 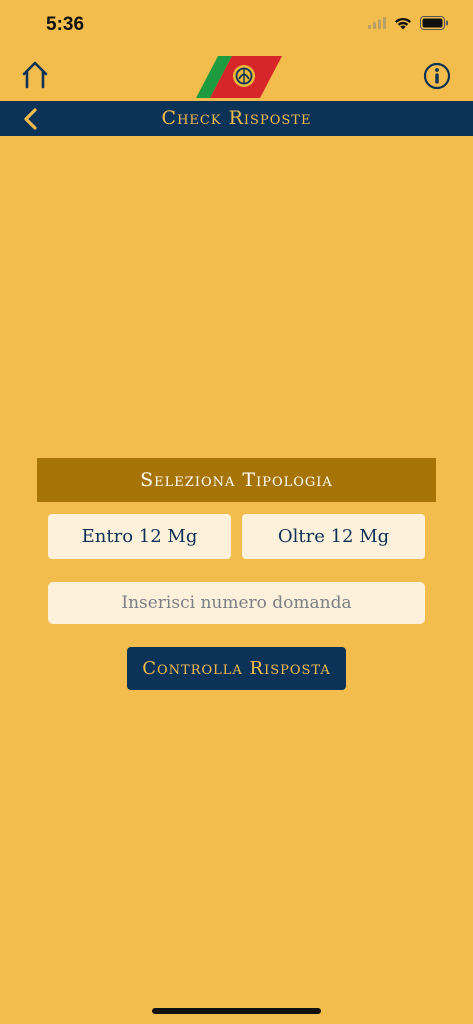 I want to click on check-answer-button: Controlla Risposta, so click(x=236, y=668).